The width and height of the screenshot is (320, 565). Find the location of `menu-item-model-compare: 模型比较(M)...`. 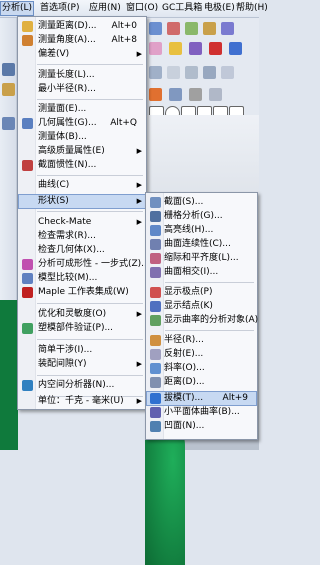

menu-item-model-compare: 模型比较(M)... is located at coordinates (82, 278).